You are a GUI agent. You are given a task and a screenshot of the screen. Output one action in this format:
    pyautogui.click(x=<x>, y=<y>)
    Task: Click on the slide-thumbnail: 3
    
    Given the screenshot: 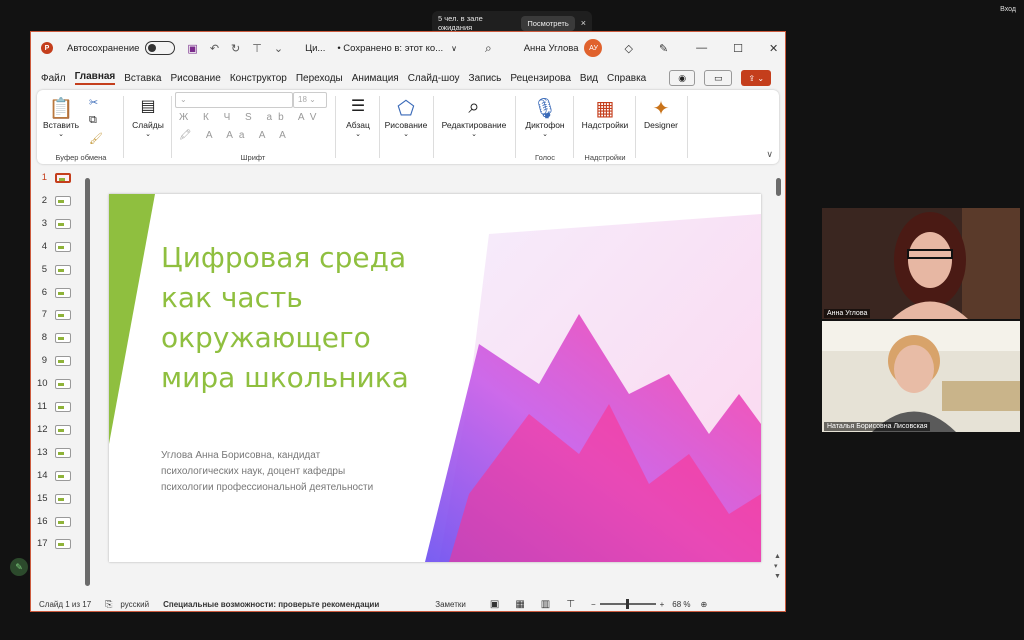 What is the action you would take?
    pyautogui.click(x=56, y=224)
    